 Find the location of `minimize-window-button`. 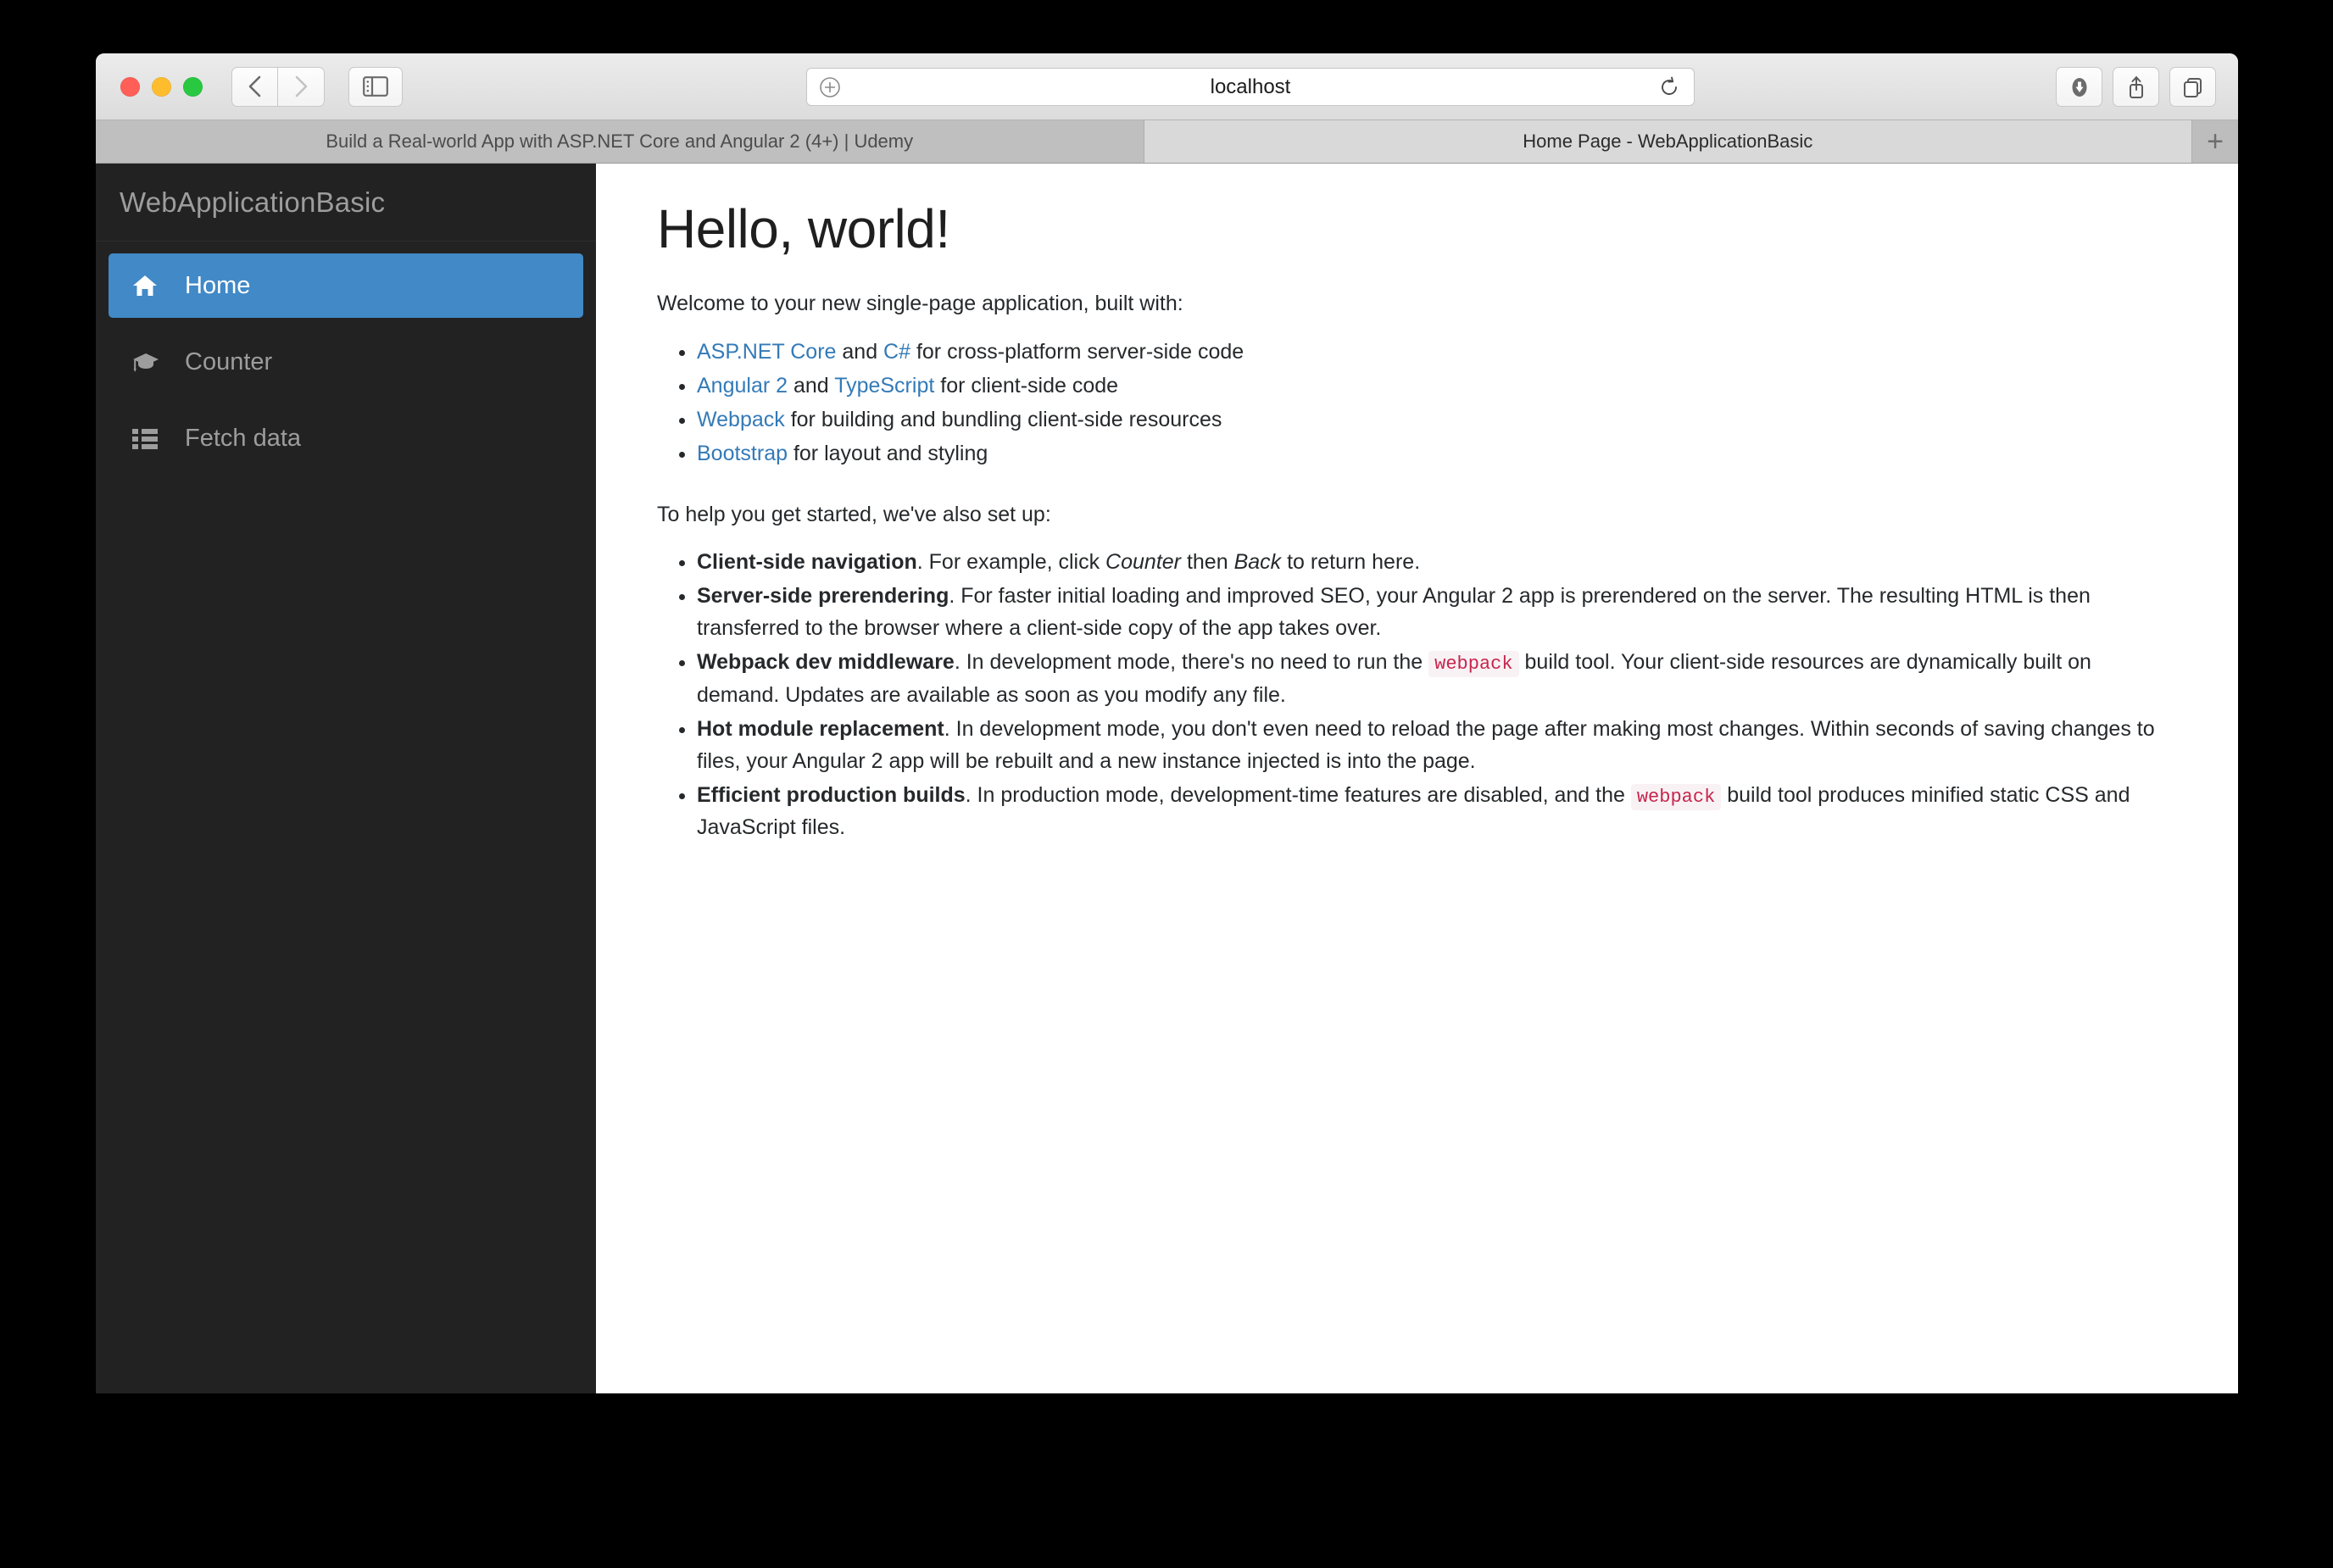

minimize-window-button is located at coordinates (161, 86).